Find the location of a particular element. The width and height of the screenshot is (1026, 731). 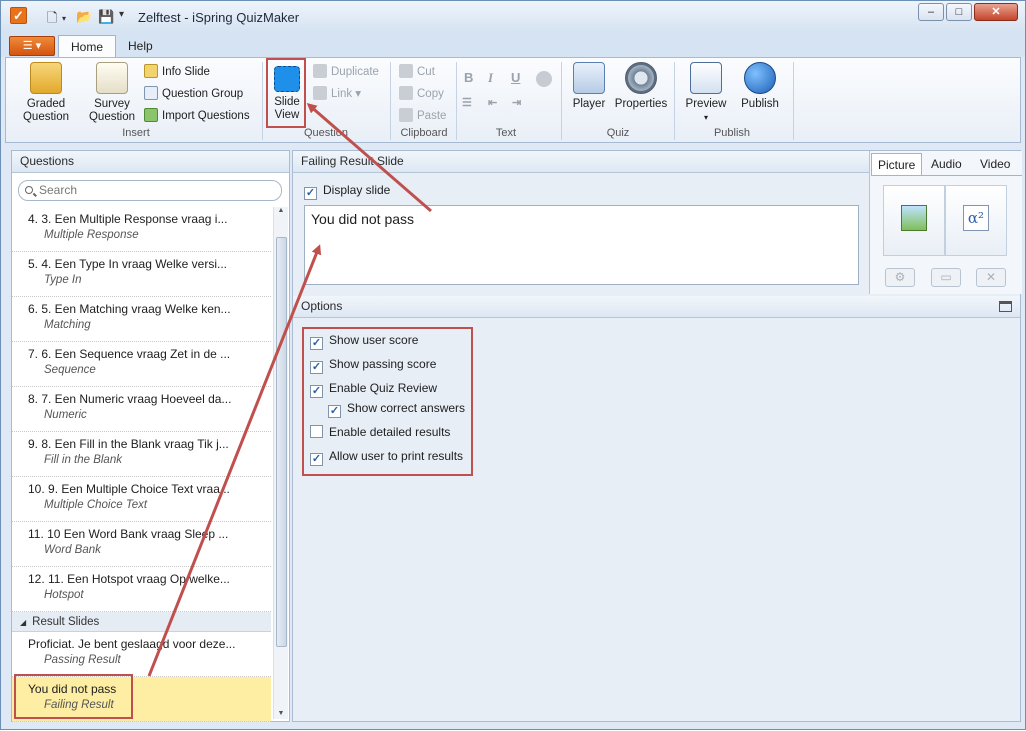

decrease-indent-icon: ⇤ is located at coordinates (492, 102).